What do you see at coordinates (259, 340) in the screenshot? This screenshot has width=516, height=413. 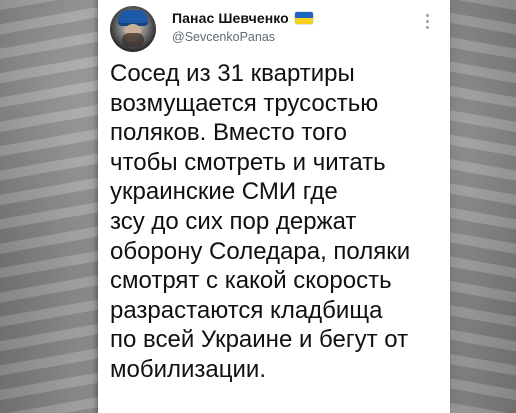 I see `tweet-line: по всей Украине и бегут от` at bounding box center [259, 340].